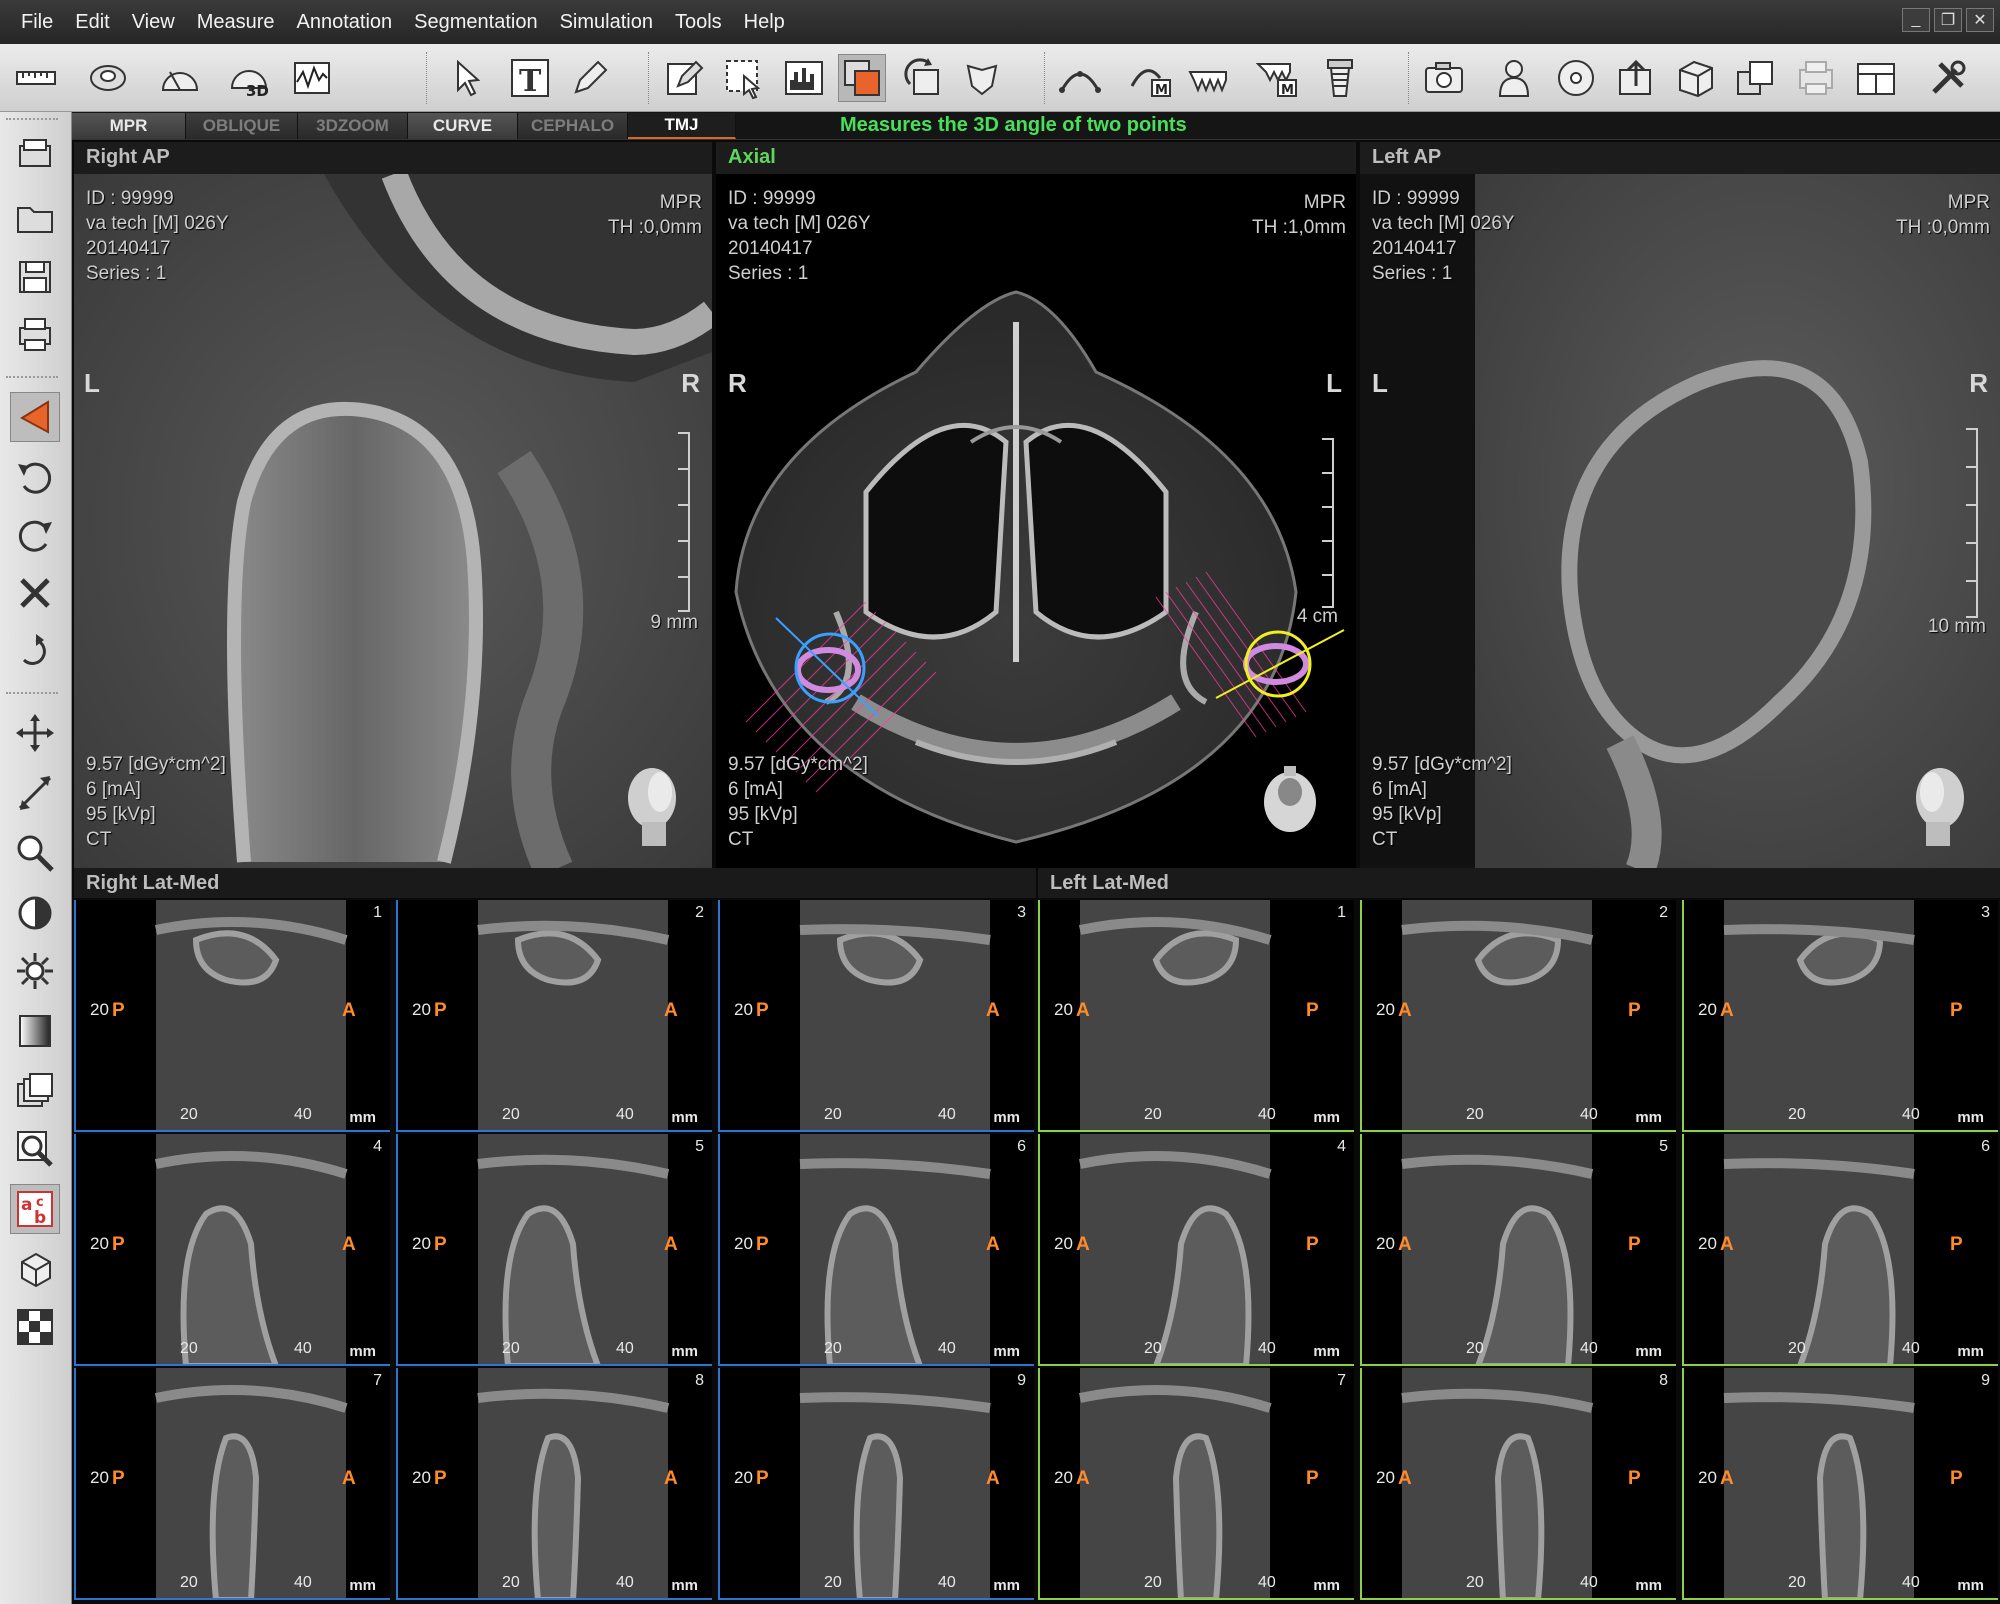 This screenshot has height=1604, width=2000. What do you see at coordinates (35, 277) in the screenshot?
I see `save-icon` at bounding box center [35, 277].